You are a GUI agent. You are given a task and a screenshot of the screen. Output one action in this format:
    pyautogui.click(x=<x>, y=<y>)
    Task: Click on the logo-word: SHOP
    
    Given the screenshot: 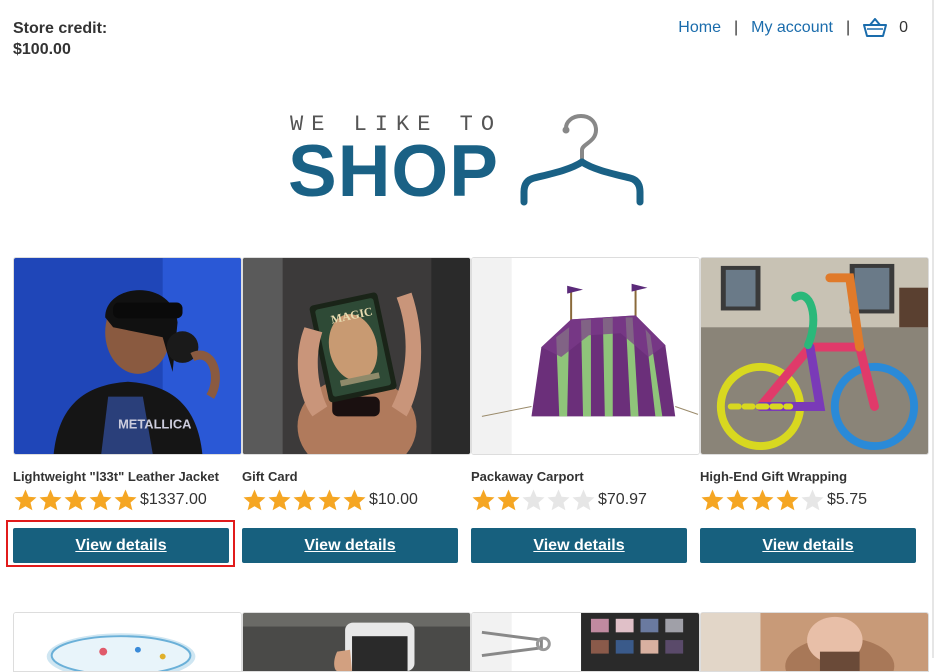 What is the action you would take?
    pyautogui.click(x=393, y=171)
    